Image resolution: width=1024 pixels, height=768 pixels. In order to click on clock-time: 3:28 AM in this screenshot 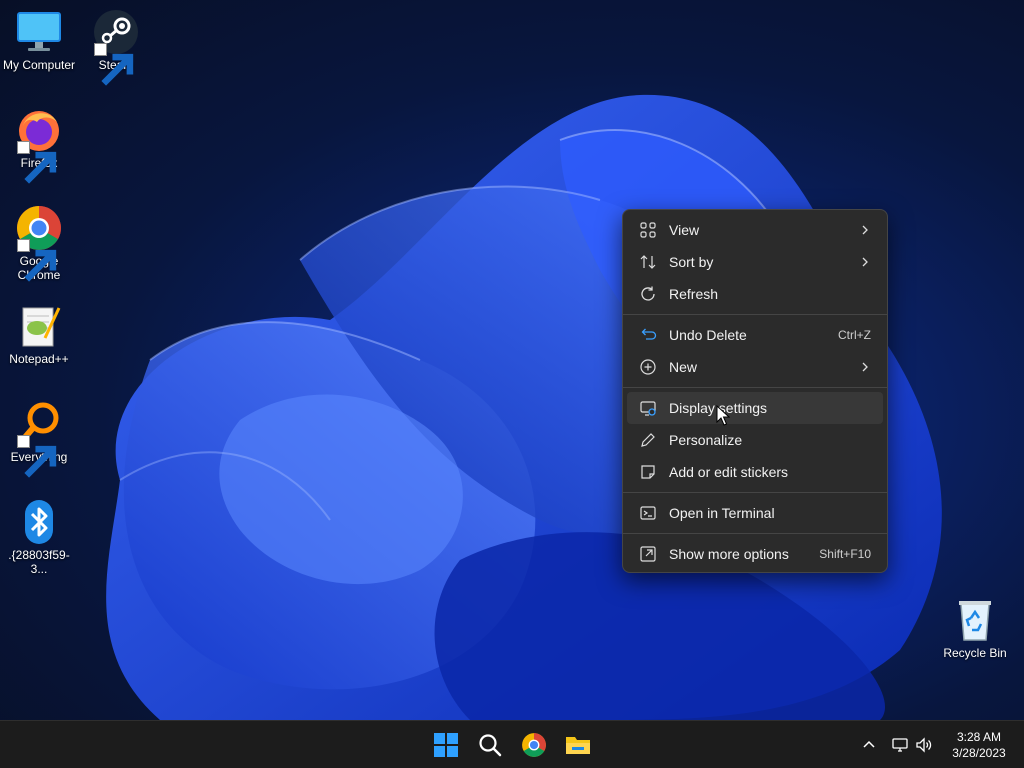, I will do `click(979, 737)`.